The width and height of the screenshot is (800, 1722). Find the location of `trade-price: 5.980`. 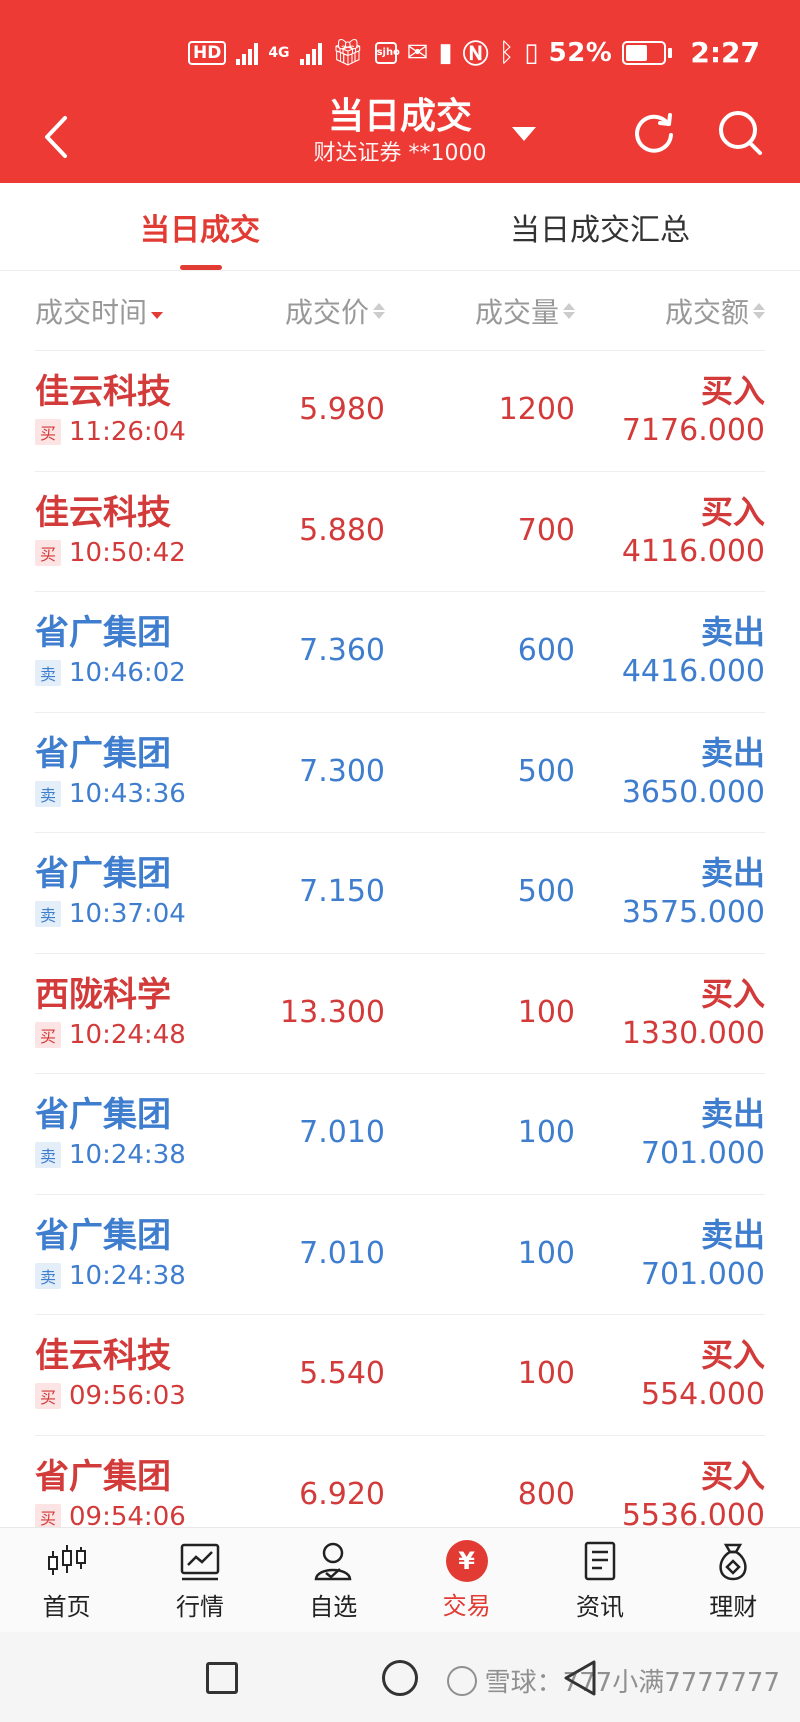

trade-price: 5.980 is located at coordinates (342, 409).